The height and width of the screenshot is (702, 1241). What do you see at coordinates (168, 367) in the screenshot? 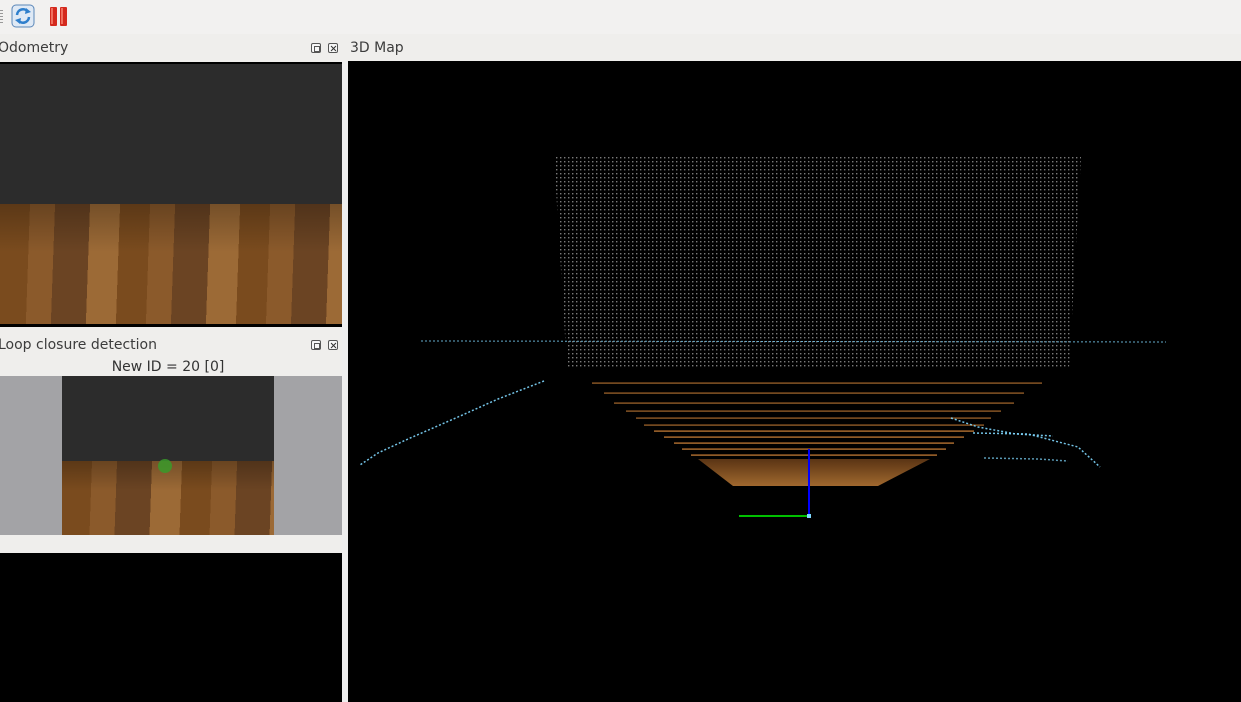
I see `new-id-status: New ID = 20 [0]` at bounding box center [168, 367].